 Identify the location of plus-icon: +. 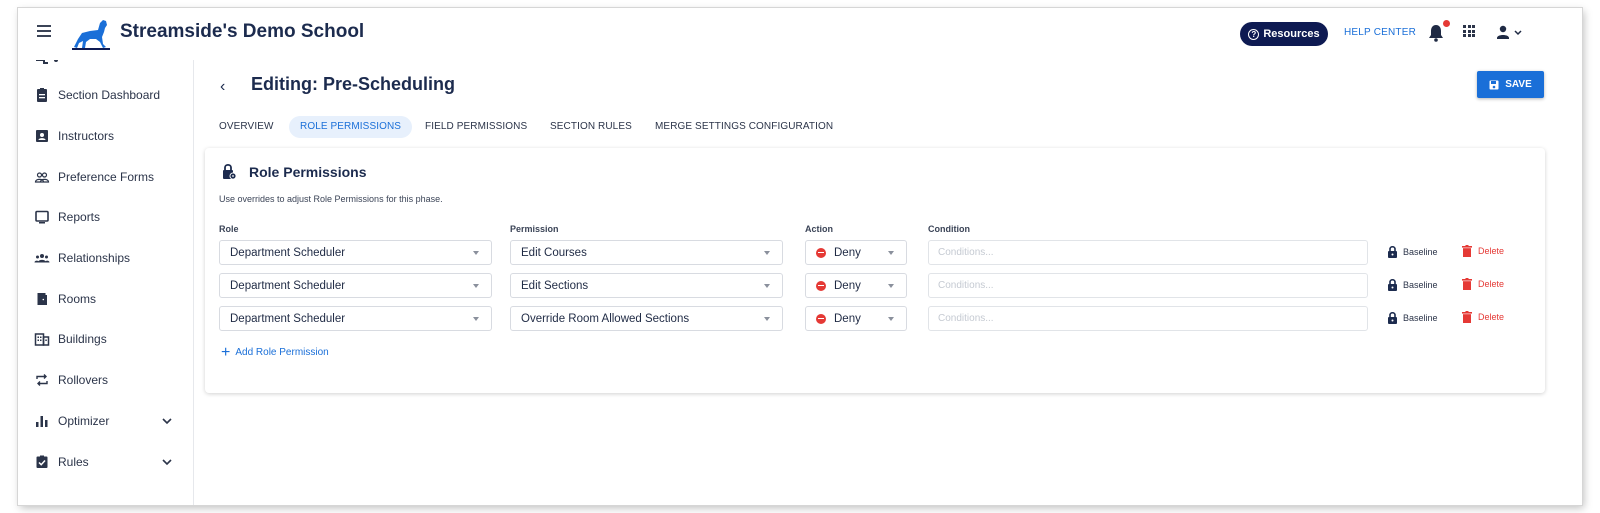
(226, 352).